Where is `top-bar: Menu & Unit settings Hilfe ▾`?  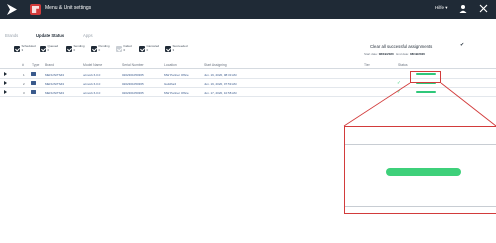
top-bar: Menu & Unit settings Hilfe ▾ is located at coordinates (248, 9).